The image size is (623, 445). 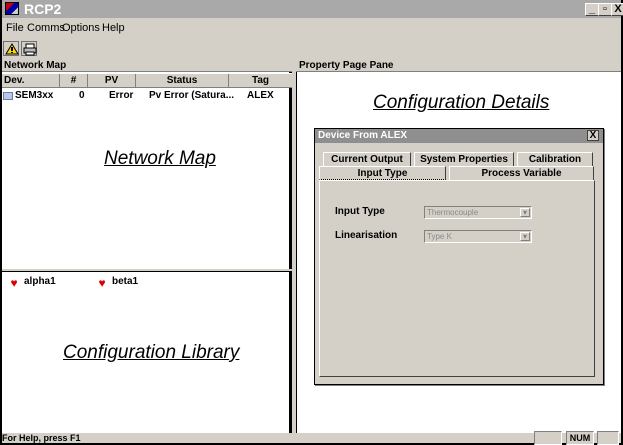 I want to click on alert-icon, so click(x=12, y=49).